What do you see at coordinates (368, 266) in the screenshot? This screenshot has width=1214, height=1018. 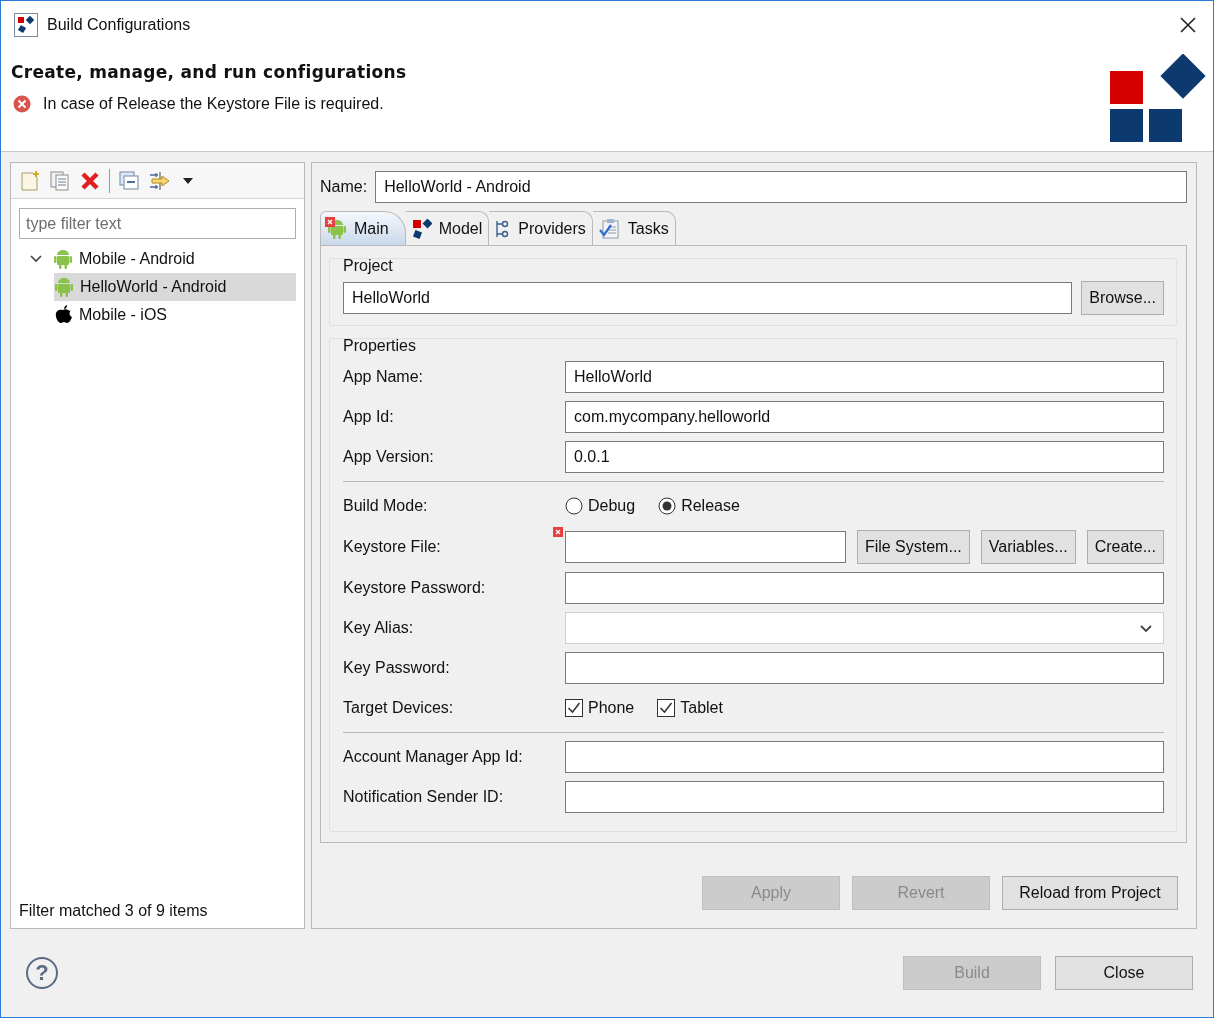 I see `group-title: Project` at bounding box center [368, 266].